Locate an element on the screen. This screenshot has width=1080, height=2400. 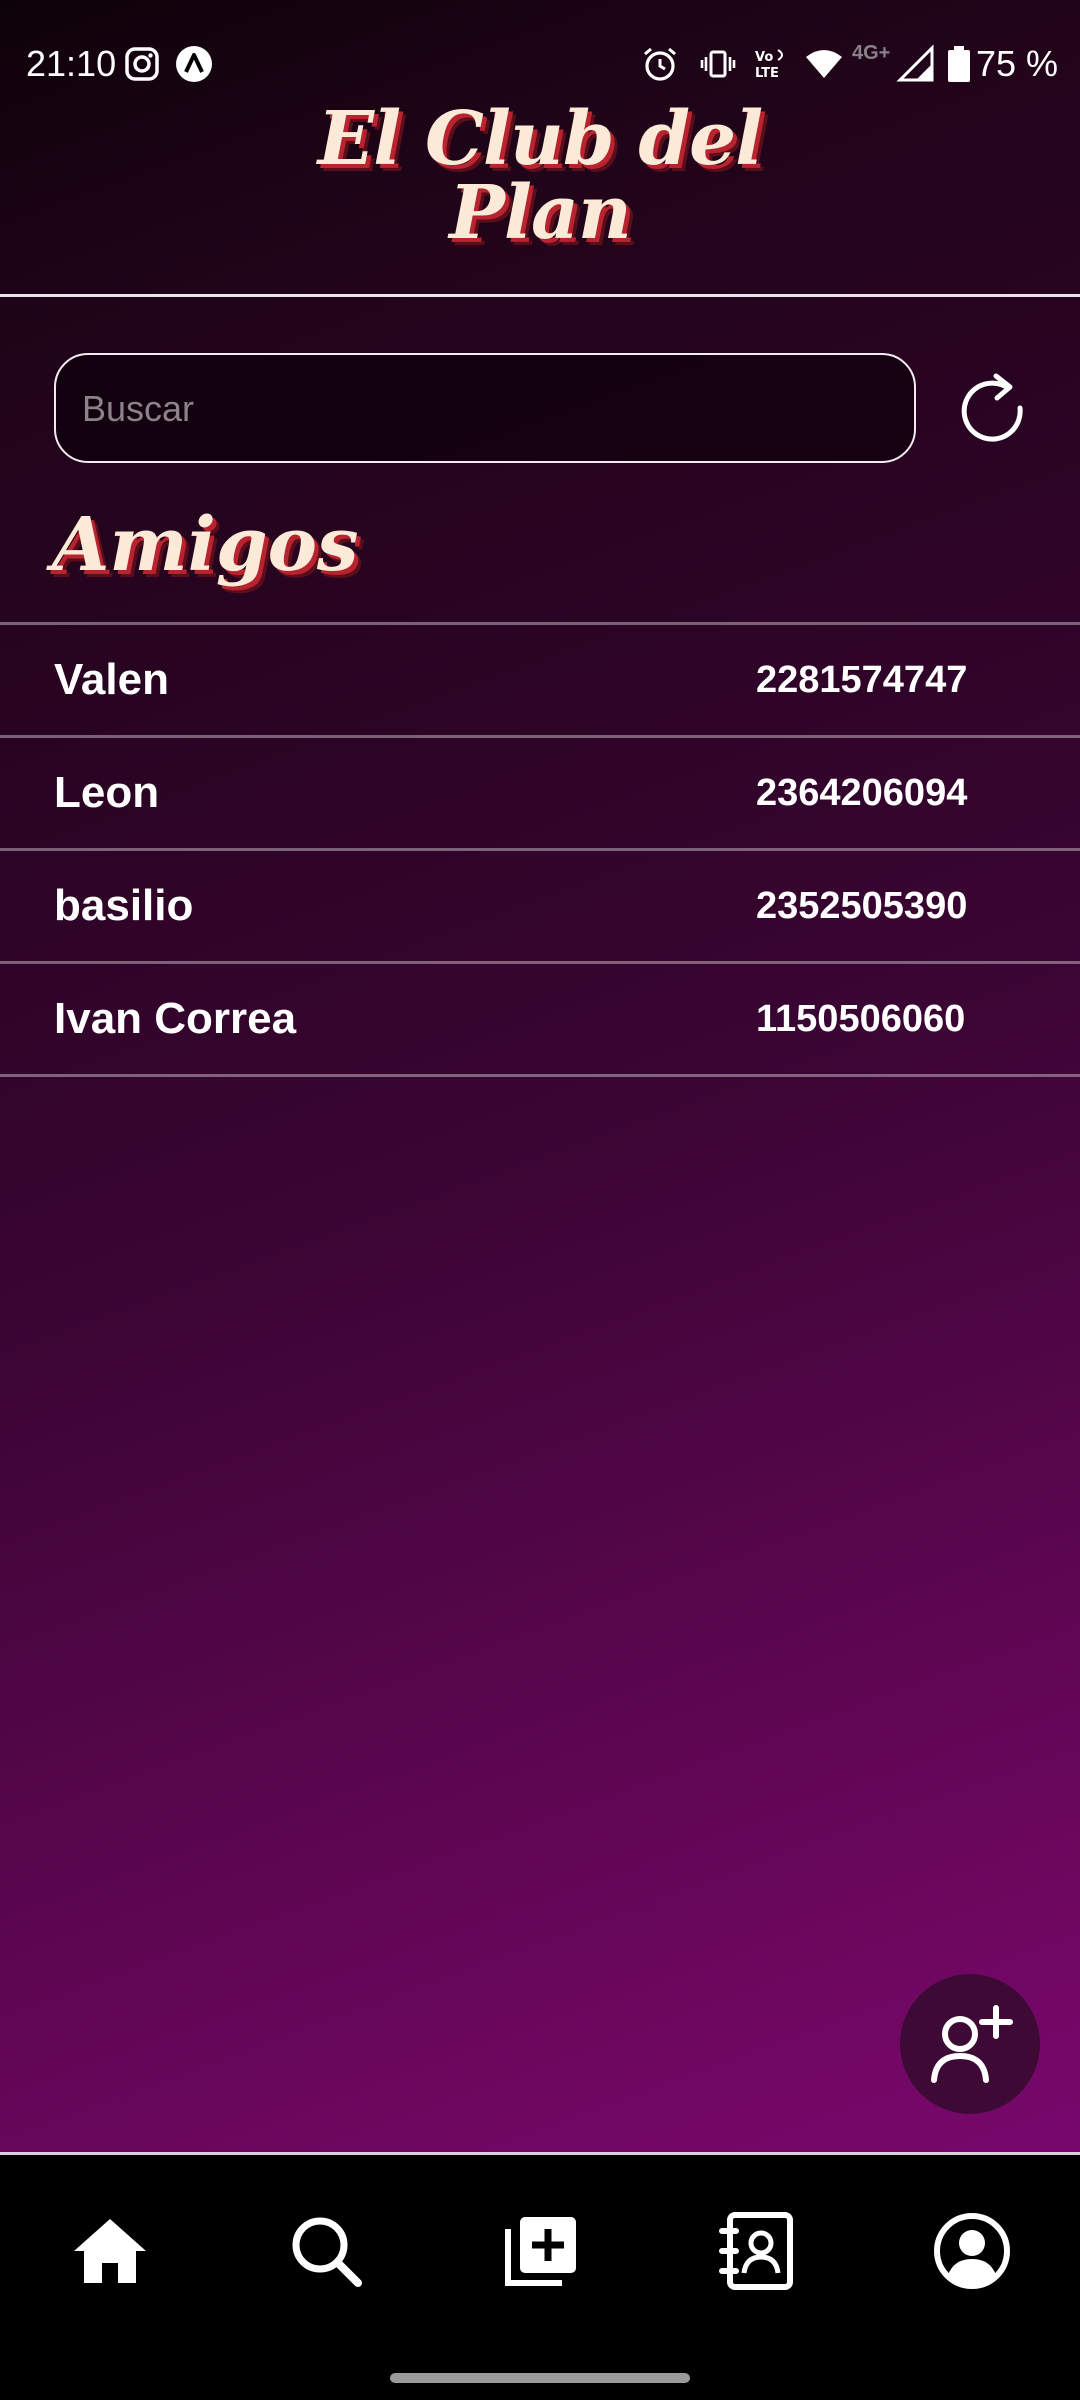
search-input is located at coordinates (482, 409).